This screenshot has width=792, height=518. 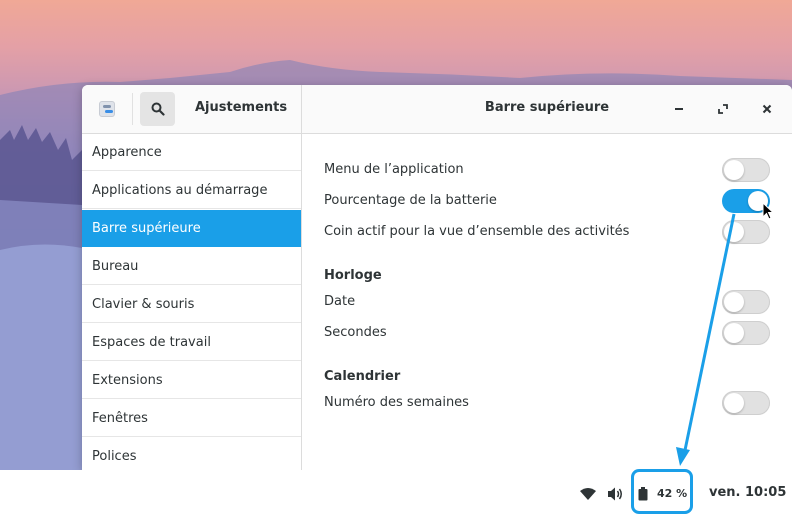 I want to click on date-switch, so click(x=746, y=302).